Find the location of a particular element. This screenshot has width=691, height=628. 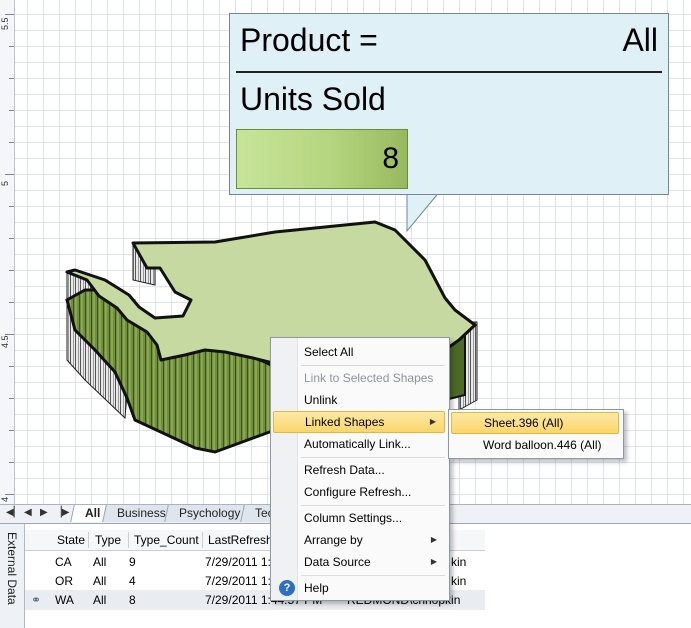

help-icon: ? is located at coordinates (287, 588).